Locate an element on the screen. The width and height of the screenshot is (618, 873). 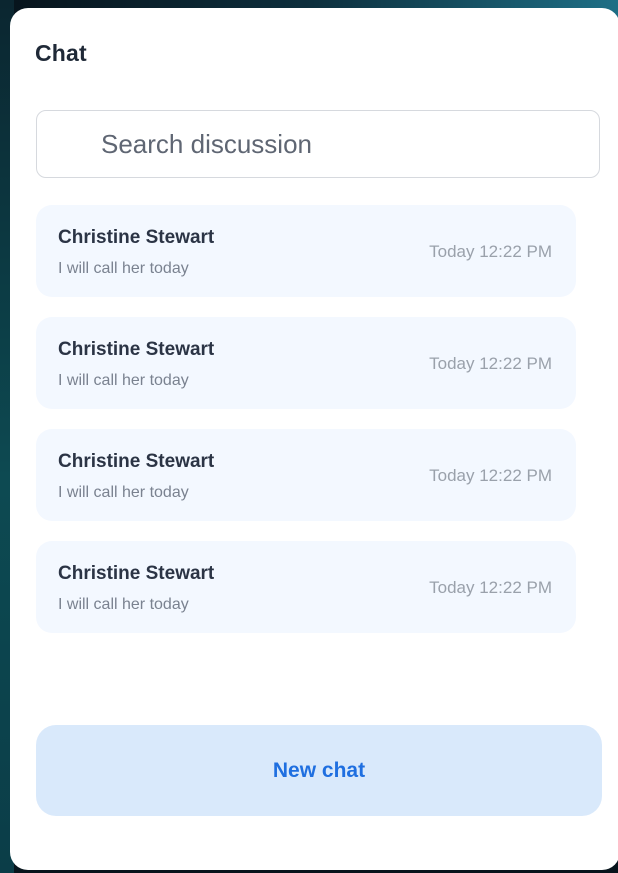
search-input is located at coordinates (341, 144).